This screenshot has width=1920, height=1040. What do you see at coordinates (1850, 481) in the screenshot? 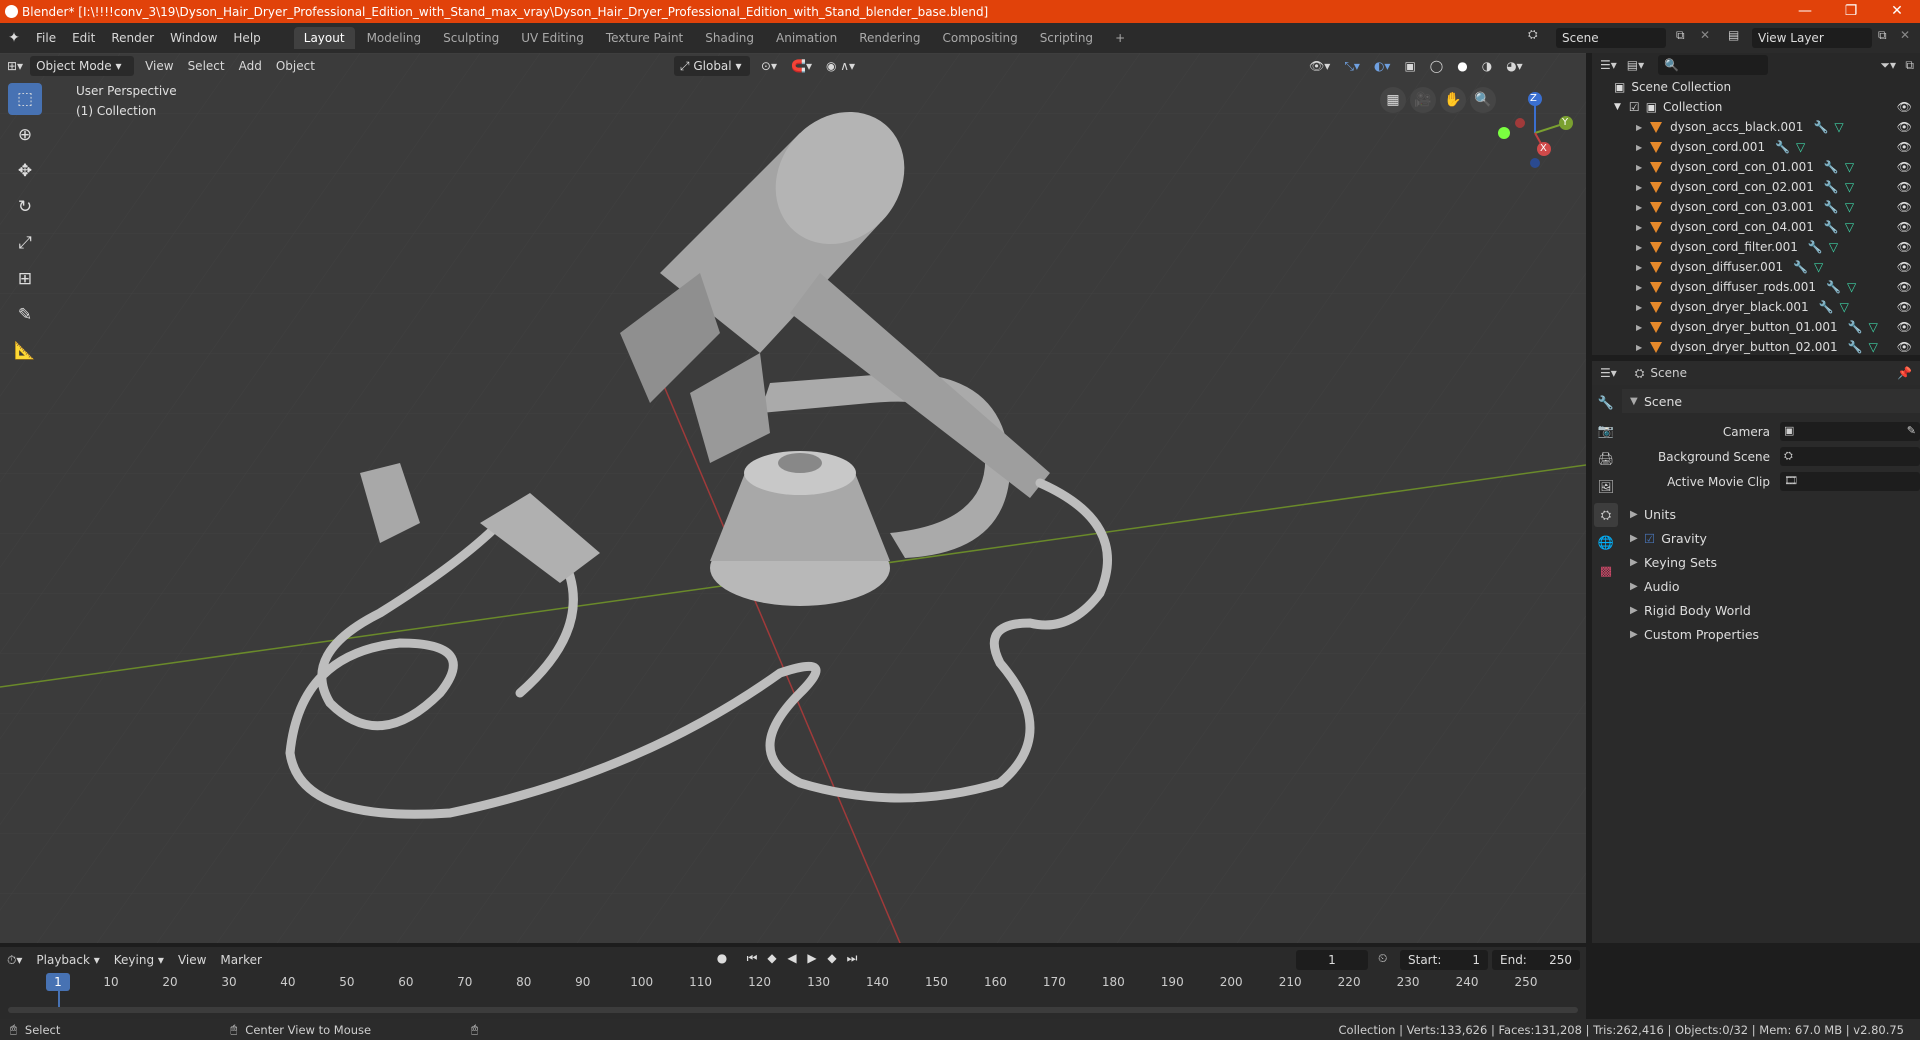
I see `active-movie-clip-field: 🎞` at bounding box center [1850, 481].